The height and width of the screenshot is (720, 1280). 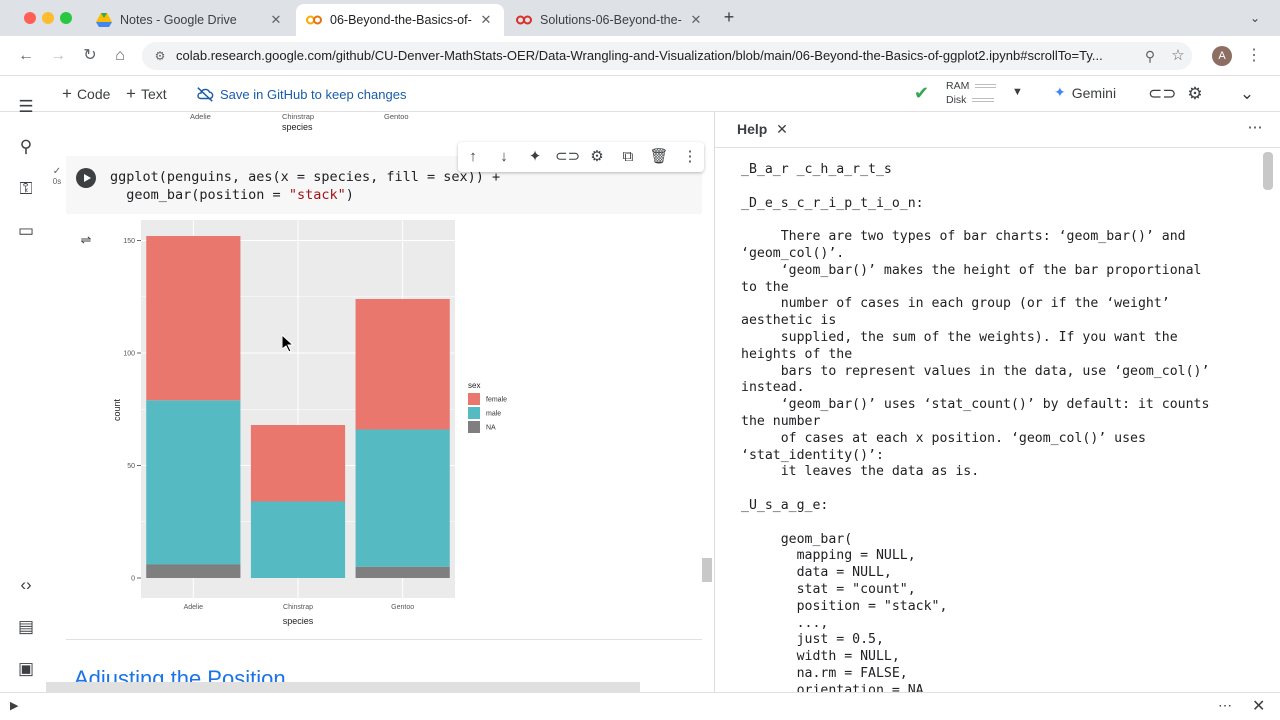 I want to click on save-in-github-button: Save in GitHub to keep changes, so click(x=301, y=94).